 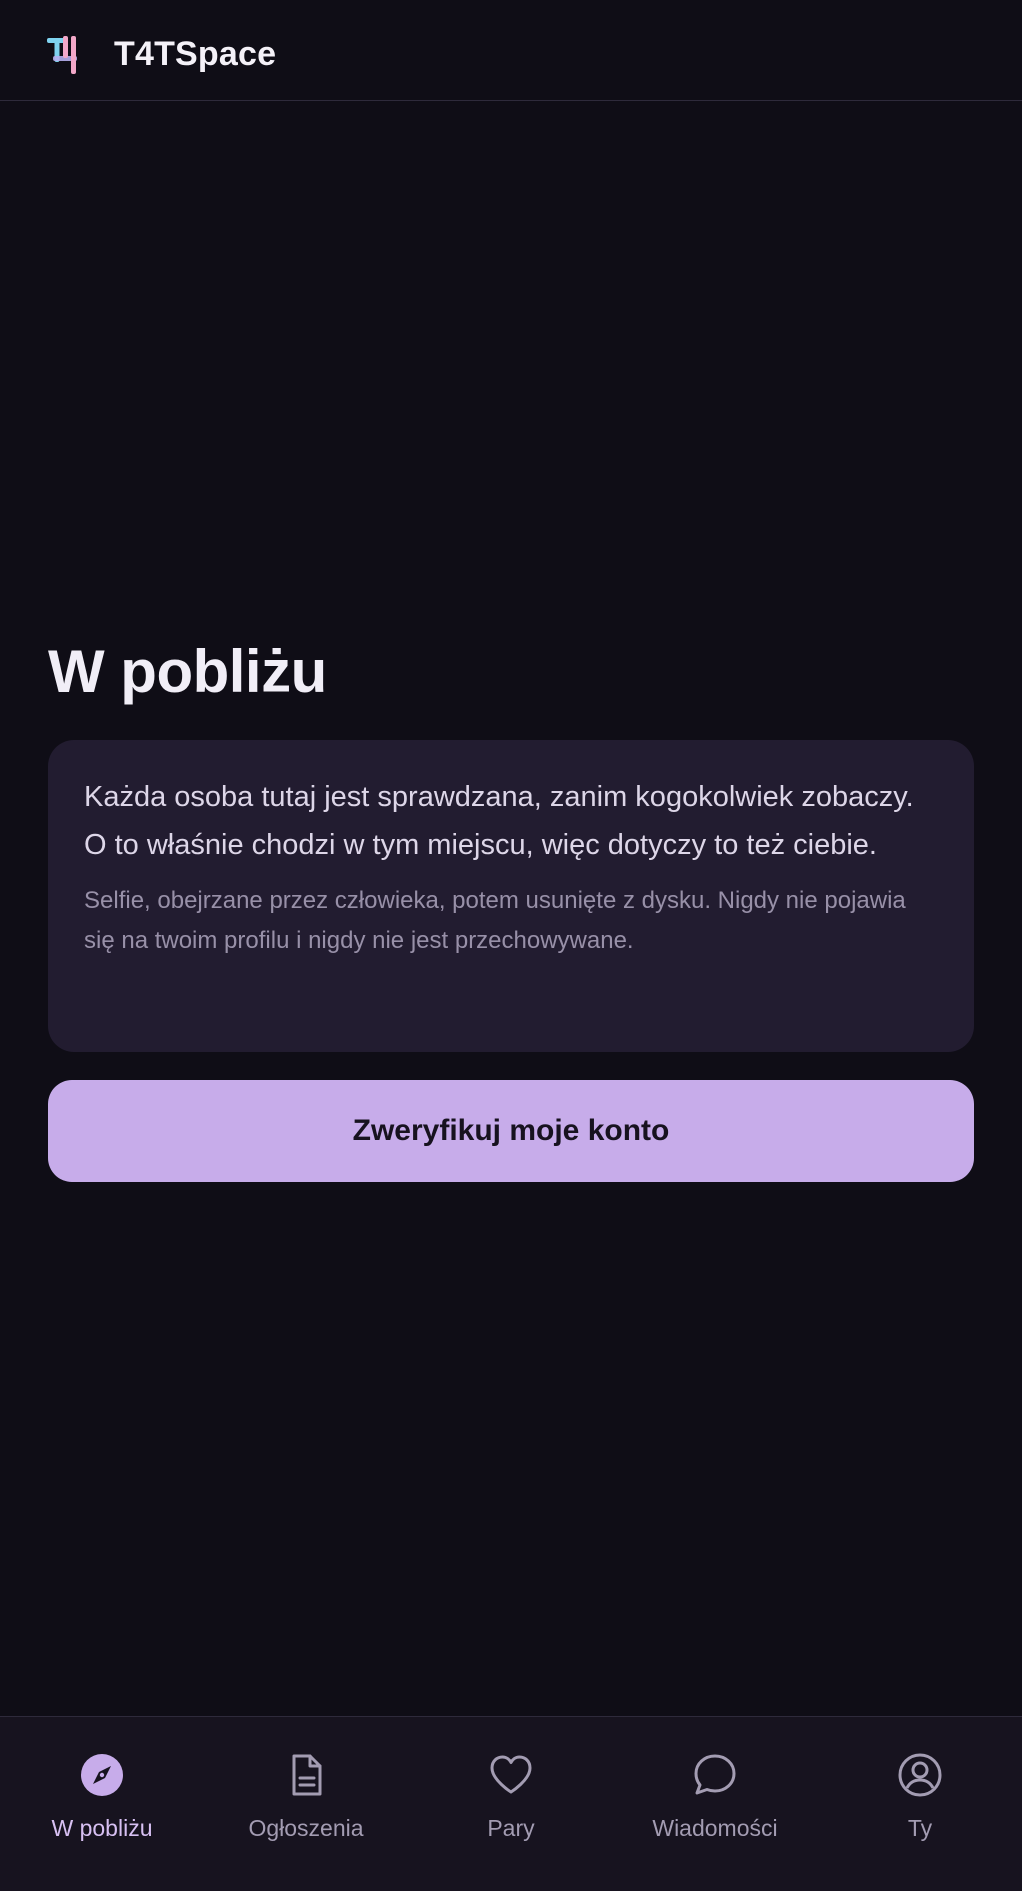 I want to click on user-circle-icon, so click(x=920, y=1775).